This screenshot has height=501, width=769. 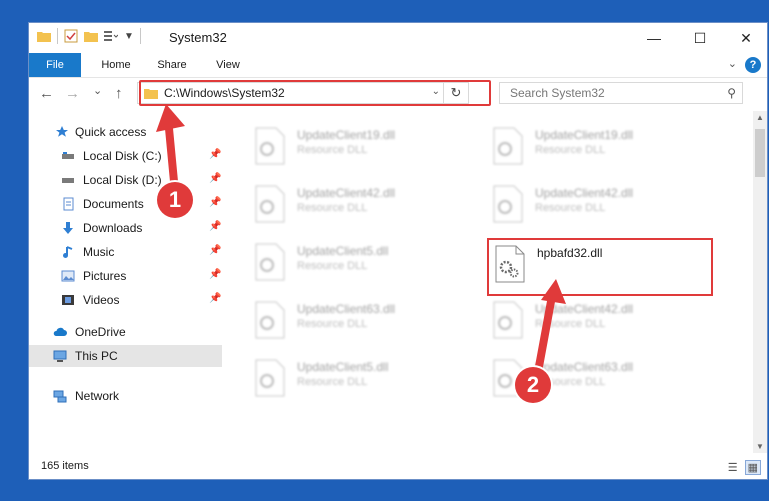 What do you see at coordinates (68, 252) in the screenshot?
I see `music-icon` at bounding box center [68, 252].